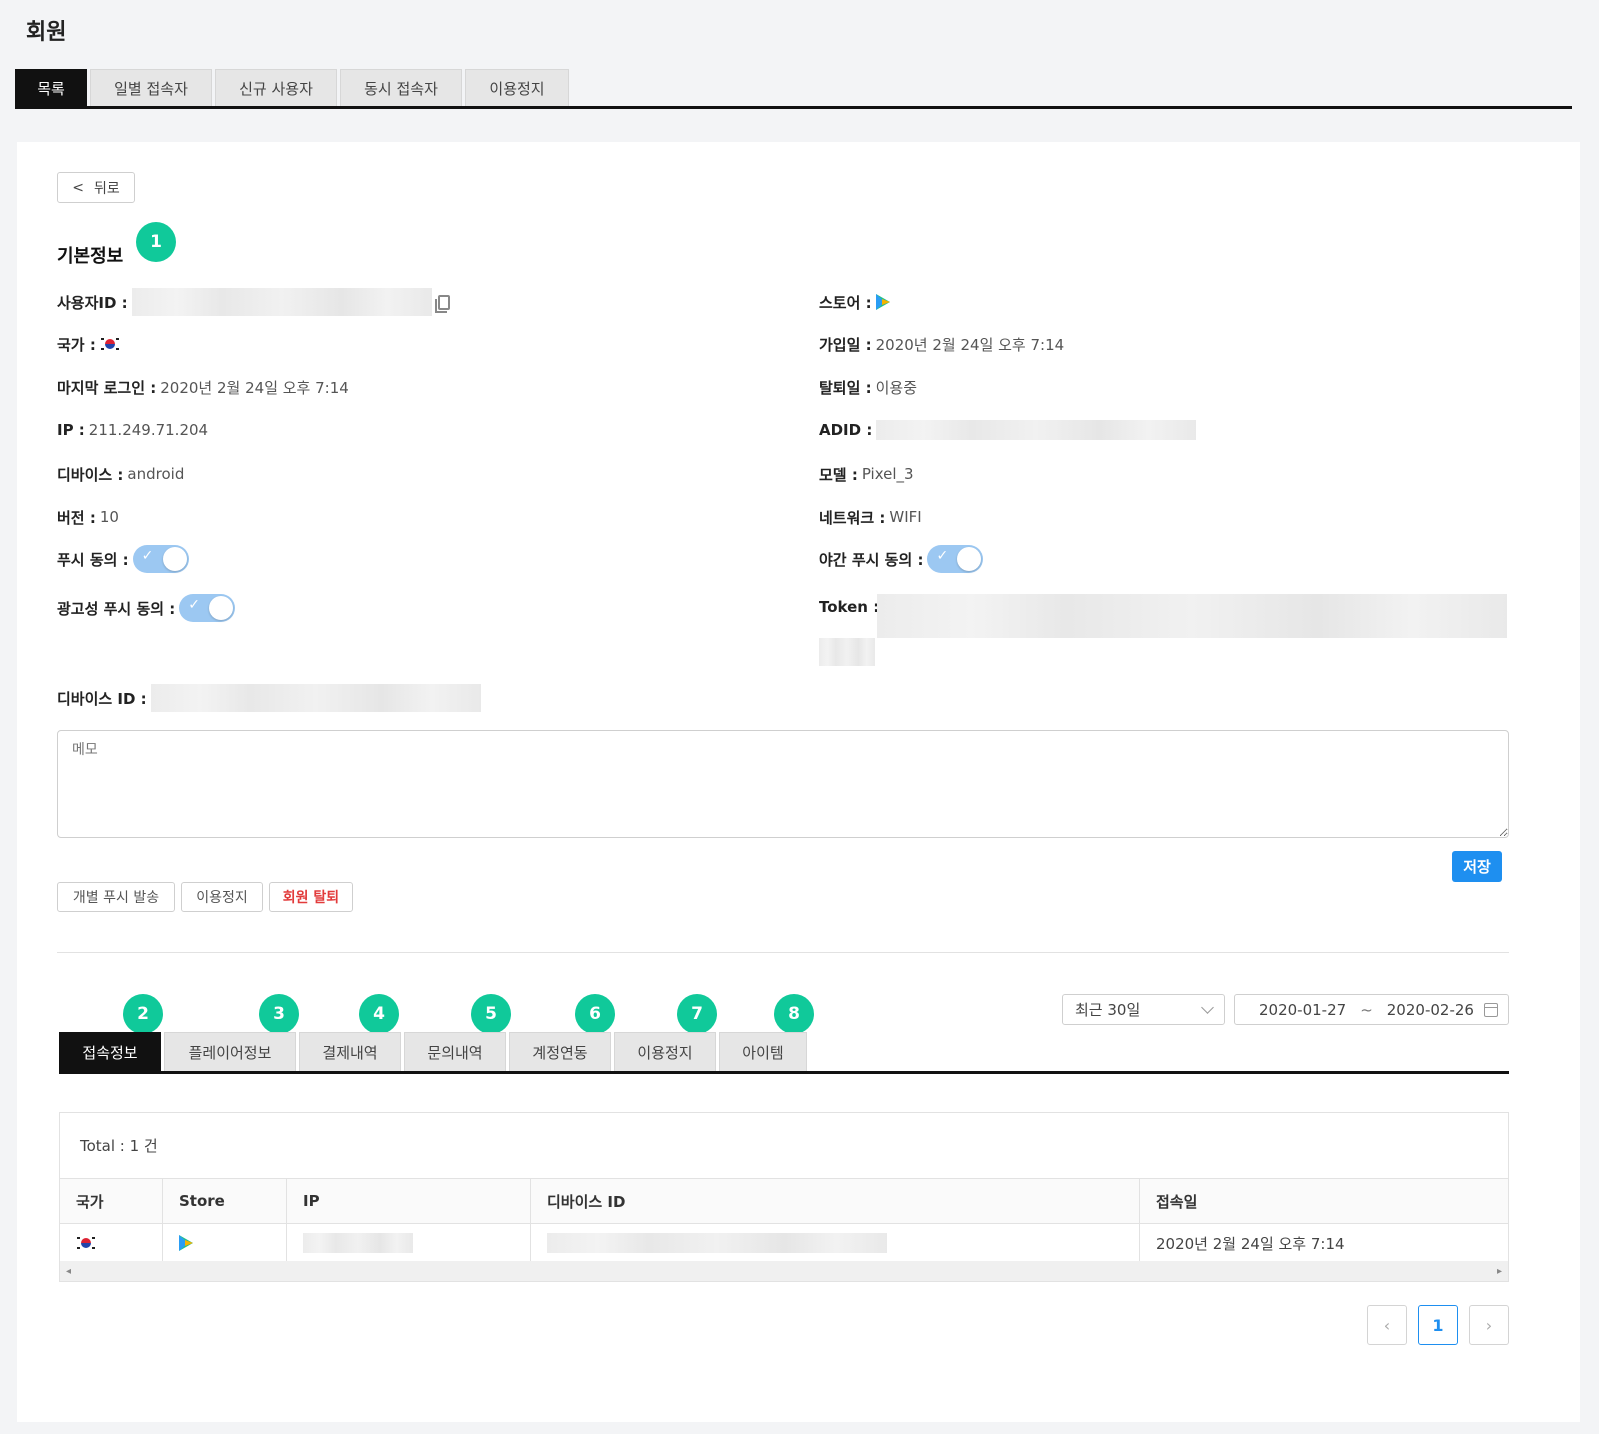 Image resolution: width=1599 pixels, height=1434 pixels. I want to click on prev-page-button: ‹, so click(1387, 1325).